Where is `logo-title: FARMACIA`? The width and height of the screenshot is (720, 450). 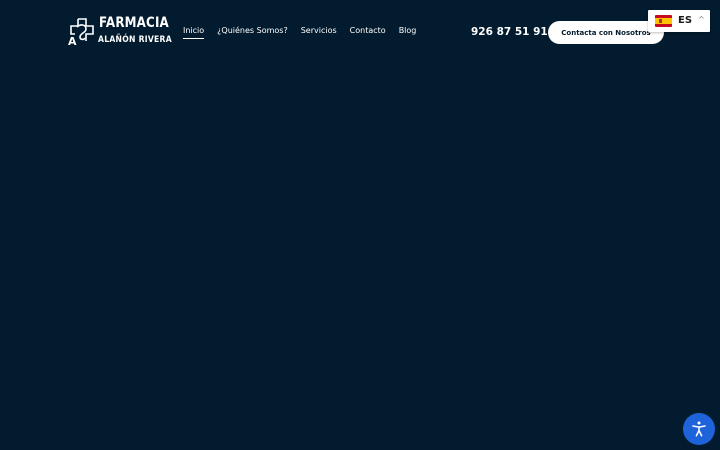 logo-title: FARMACIA is located at coordinates (134, 23).